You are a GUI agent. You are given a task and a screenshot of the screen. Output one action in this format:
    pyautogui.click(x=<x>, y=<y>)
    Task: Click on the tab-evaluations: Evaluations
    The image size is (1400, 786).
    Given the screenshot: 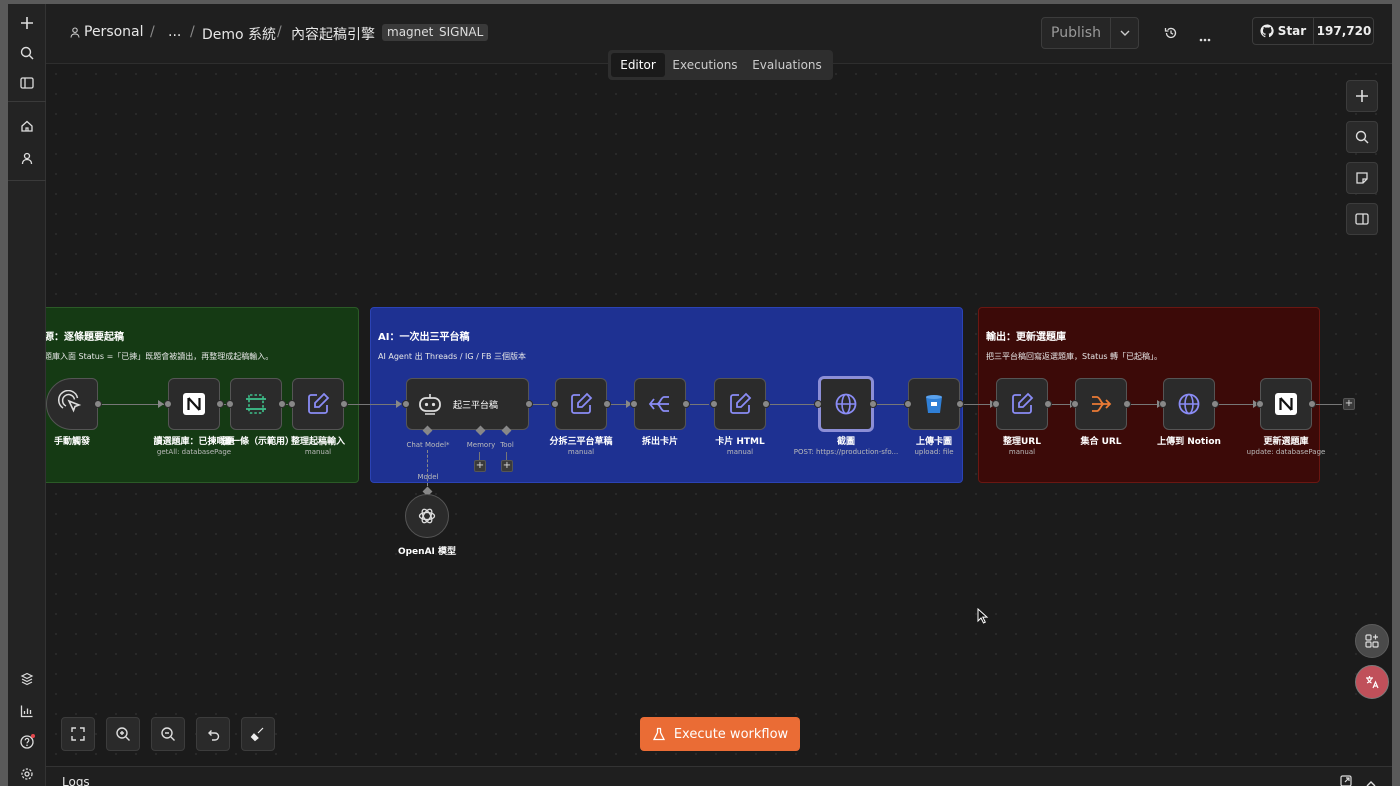 What is the action you would take?
    pyautogui.click(x=787, y=65)
    